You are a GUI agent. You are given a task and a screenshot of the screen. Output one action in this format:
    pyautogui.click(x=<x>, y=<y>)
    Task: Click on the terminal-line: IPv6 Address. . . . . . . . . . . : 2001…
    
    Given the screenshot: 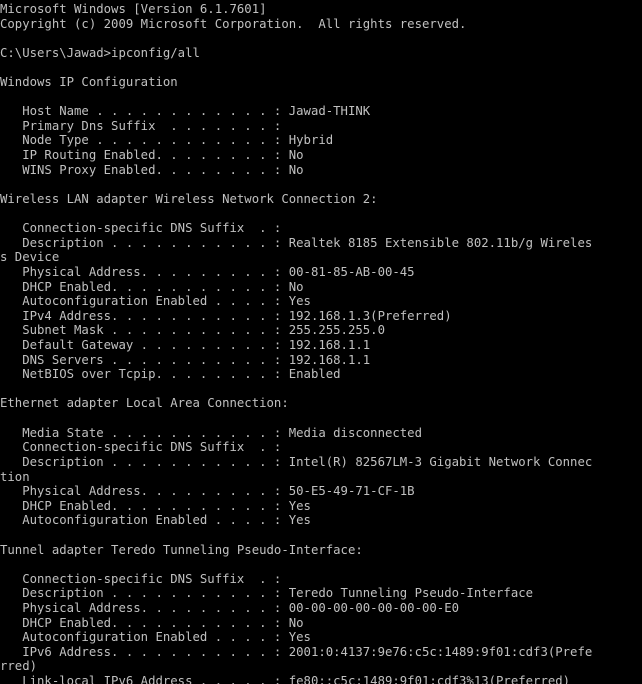 What is the action you would take?
    pyautogui.click(x=296, y=651)
    